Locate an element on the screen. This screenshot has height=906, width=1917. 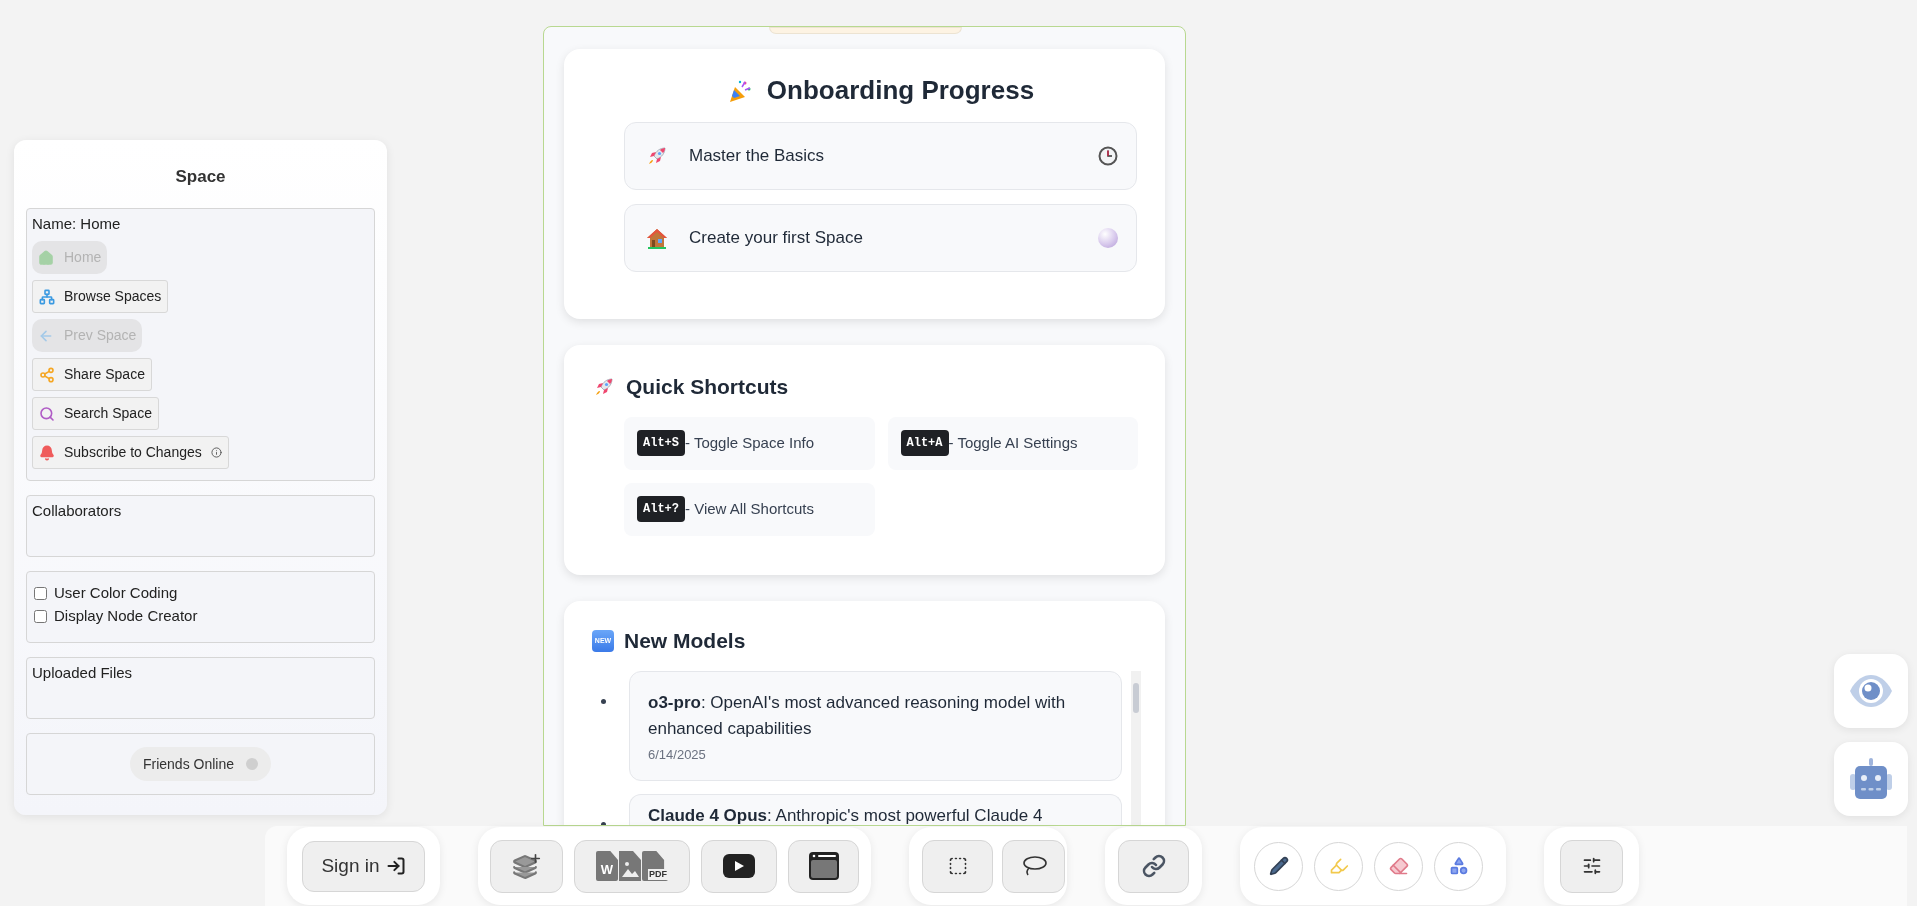
shapes-icon is located at coordinates (1458, 866).